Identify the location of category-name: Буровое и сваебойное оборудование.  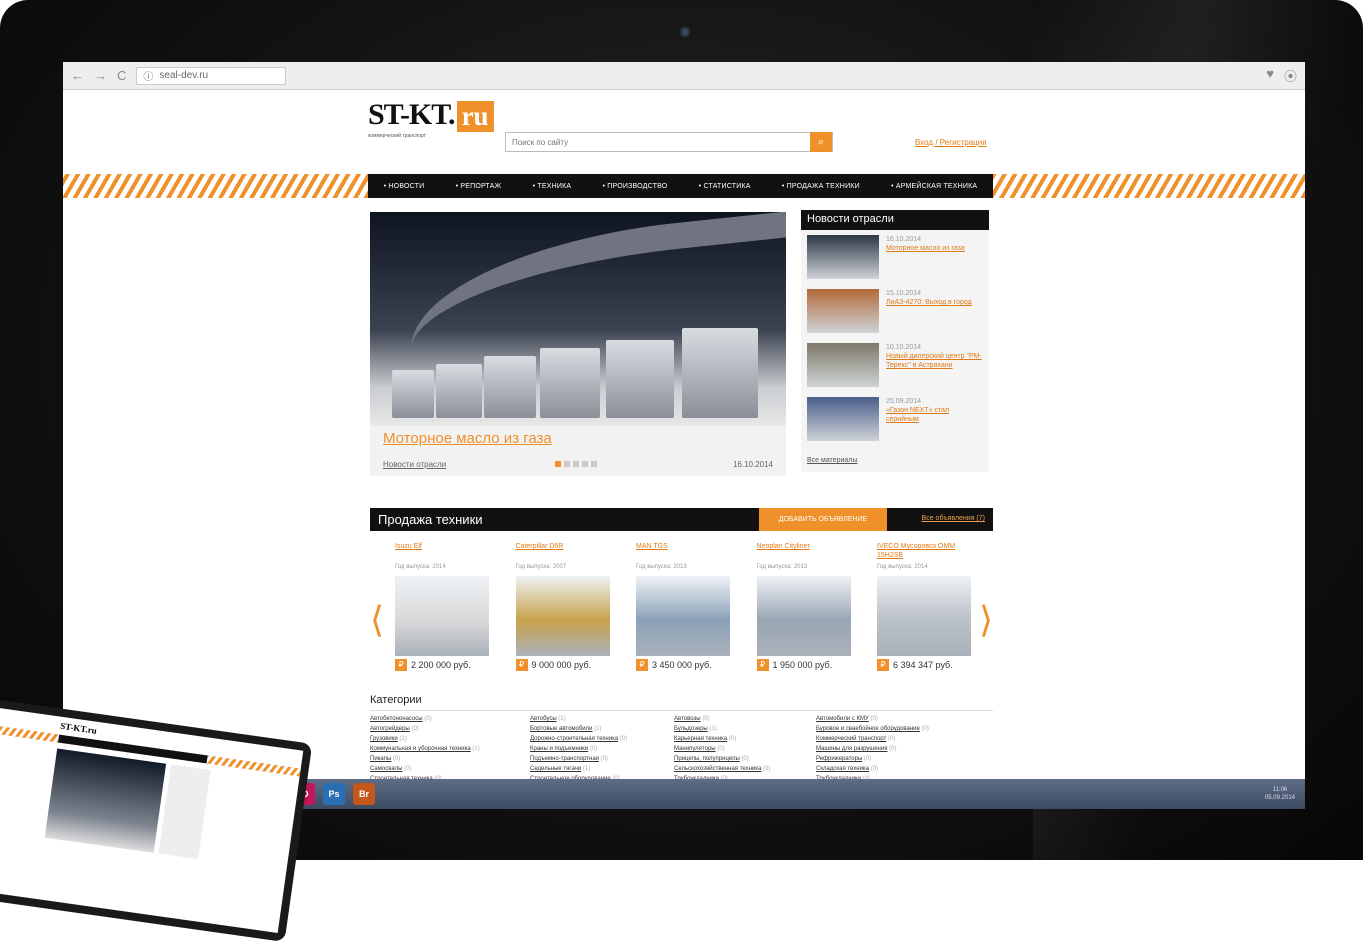
(868, 729).